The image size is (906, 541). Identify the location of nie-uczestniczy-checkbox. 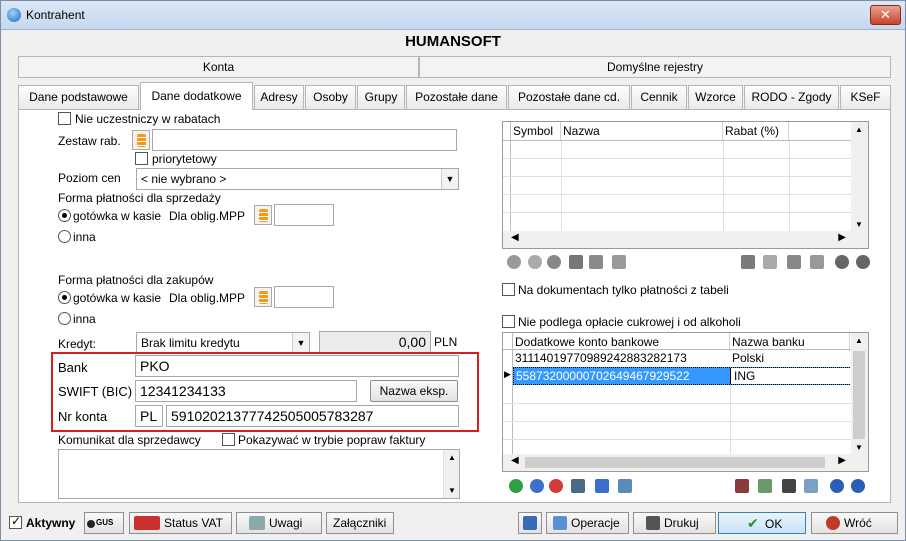
(64, 118).